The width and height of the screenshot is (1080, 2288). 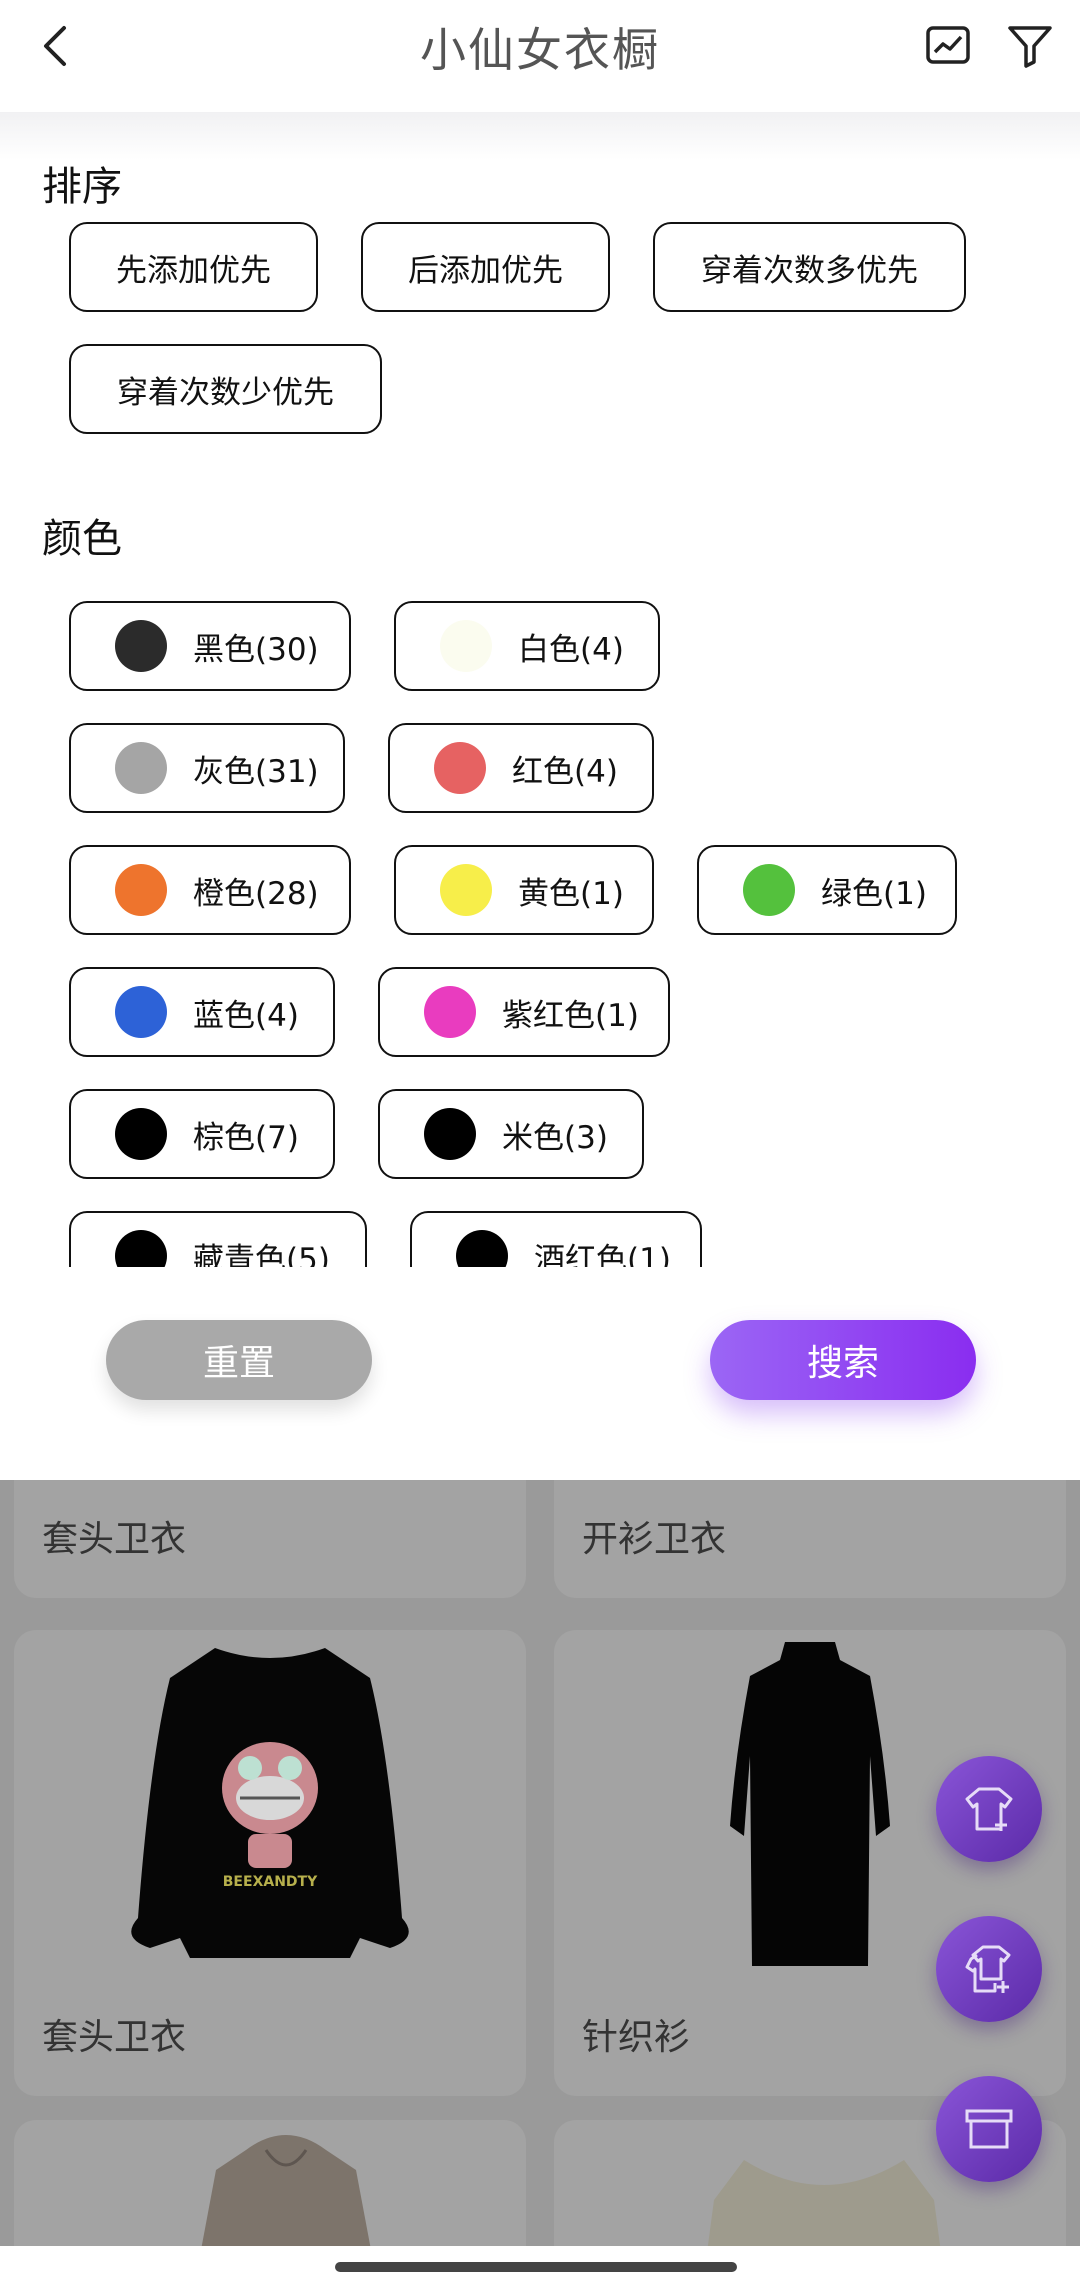 What do you see at coordinates (256, 893) in the screenshot?
I see `color-option-label: 橙色(28)` at bounding box center [256, 893].